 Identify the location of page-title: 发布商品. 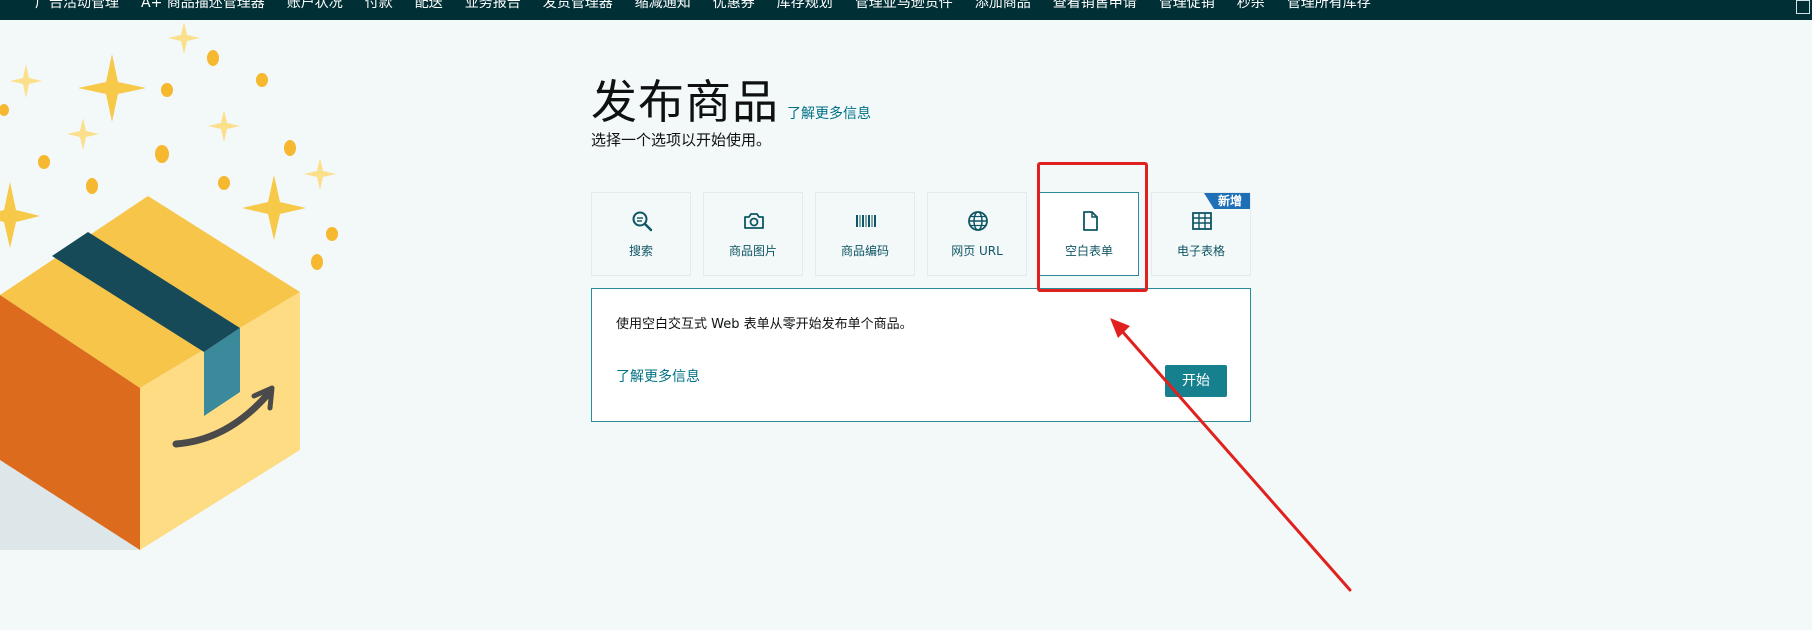
(685, 102).